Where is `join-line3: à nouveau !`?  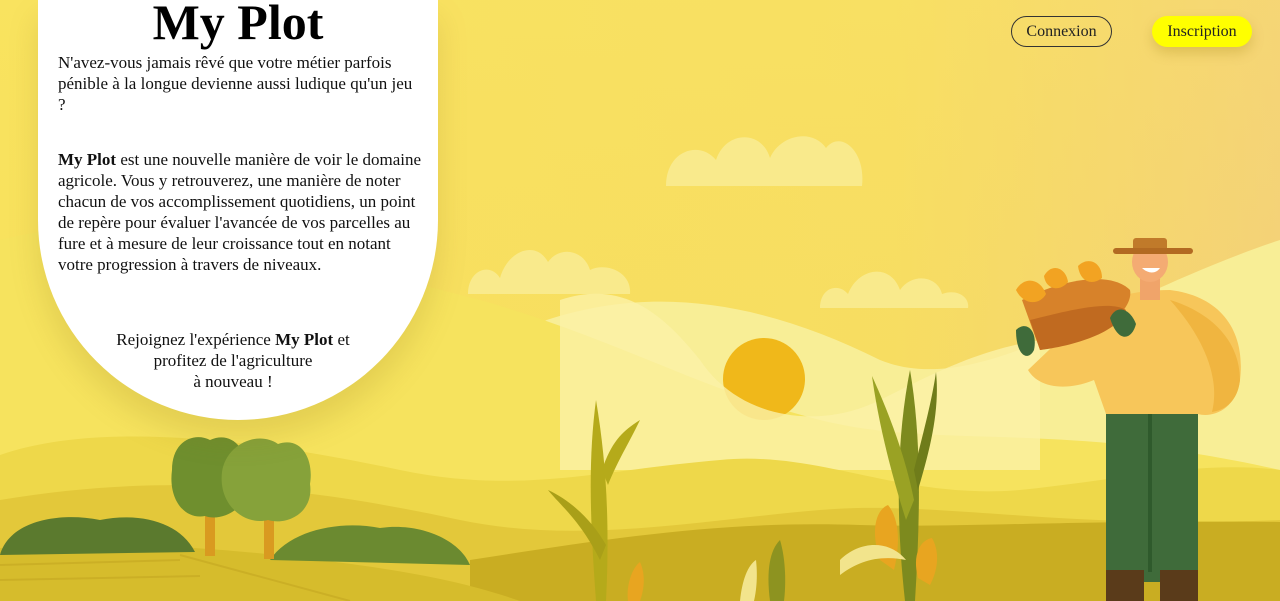
join-line3: à nouveau ! is located at coordinates (233, 381).